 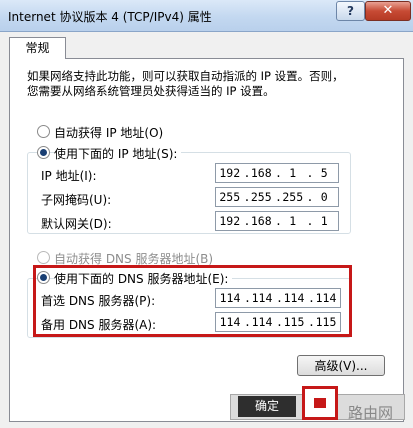 I want to click on radio-ip-auto-label: 自动获得 IP 地址(O), so click(x=108, y=132).